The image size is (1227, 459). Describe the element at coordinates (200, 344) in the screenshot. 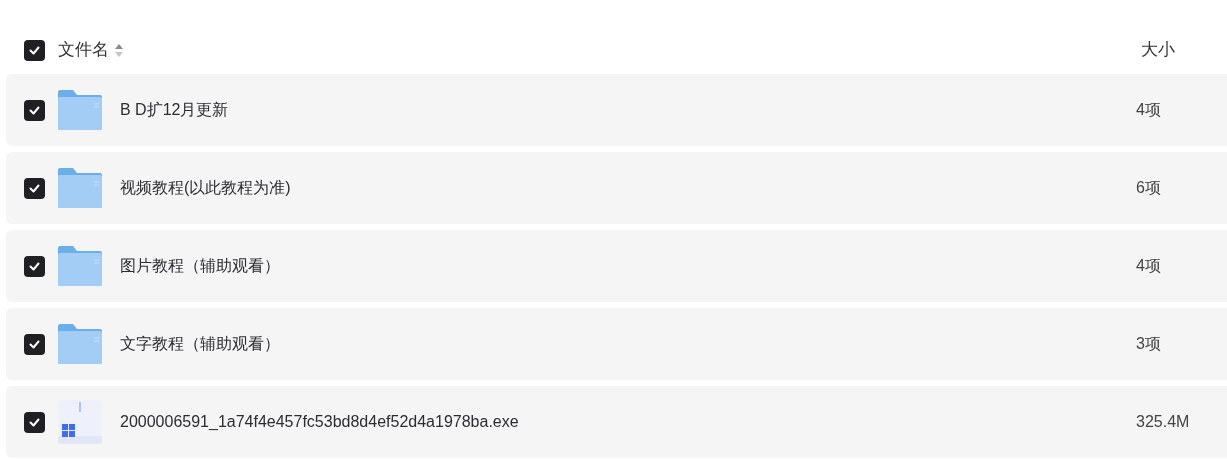

I see `file-name: 文字教程（辅助观看）` at that location.